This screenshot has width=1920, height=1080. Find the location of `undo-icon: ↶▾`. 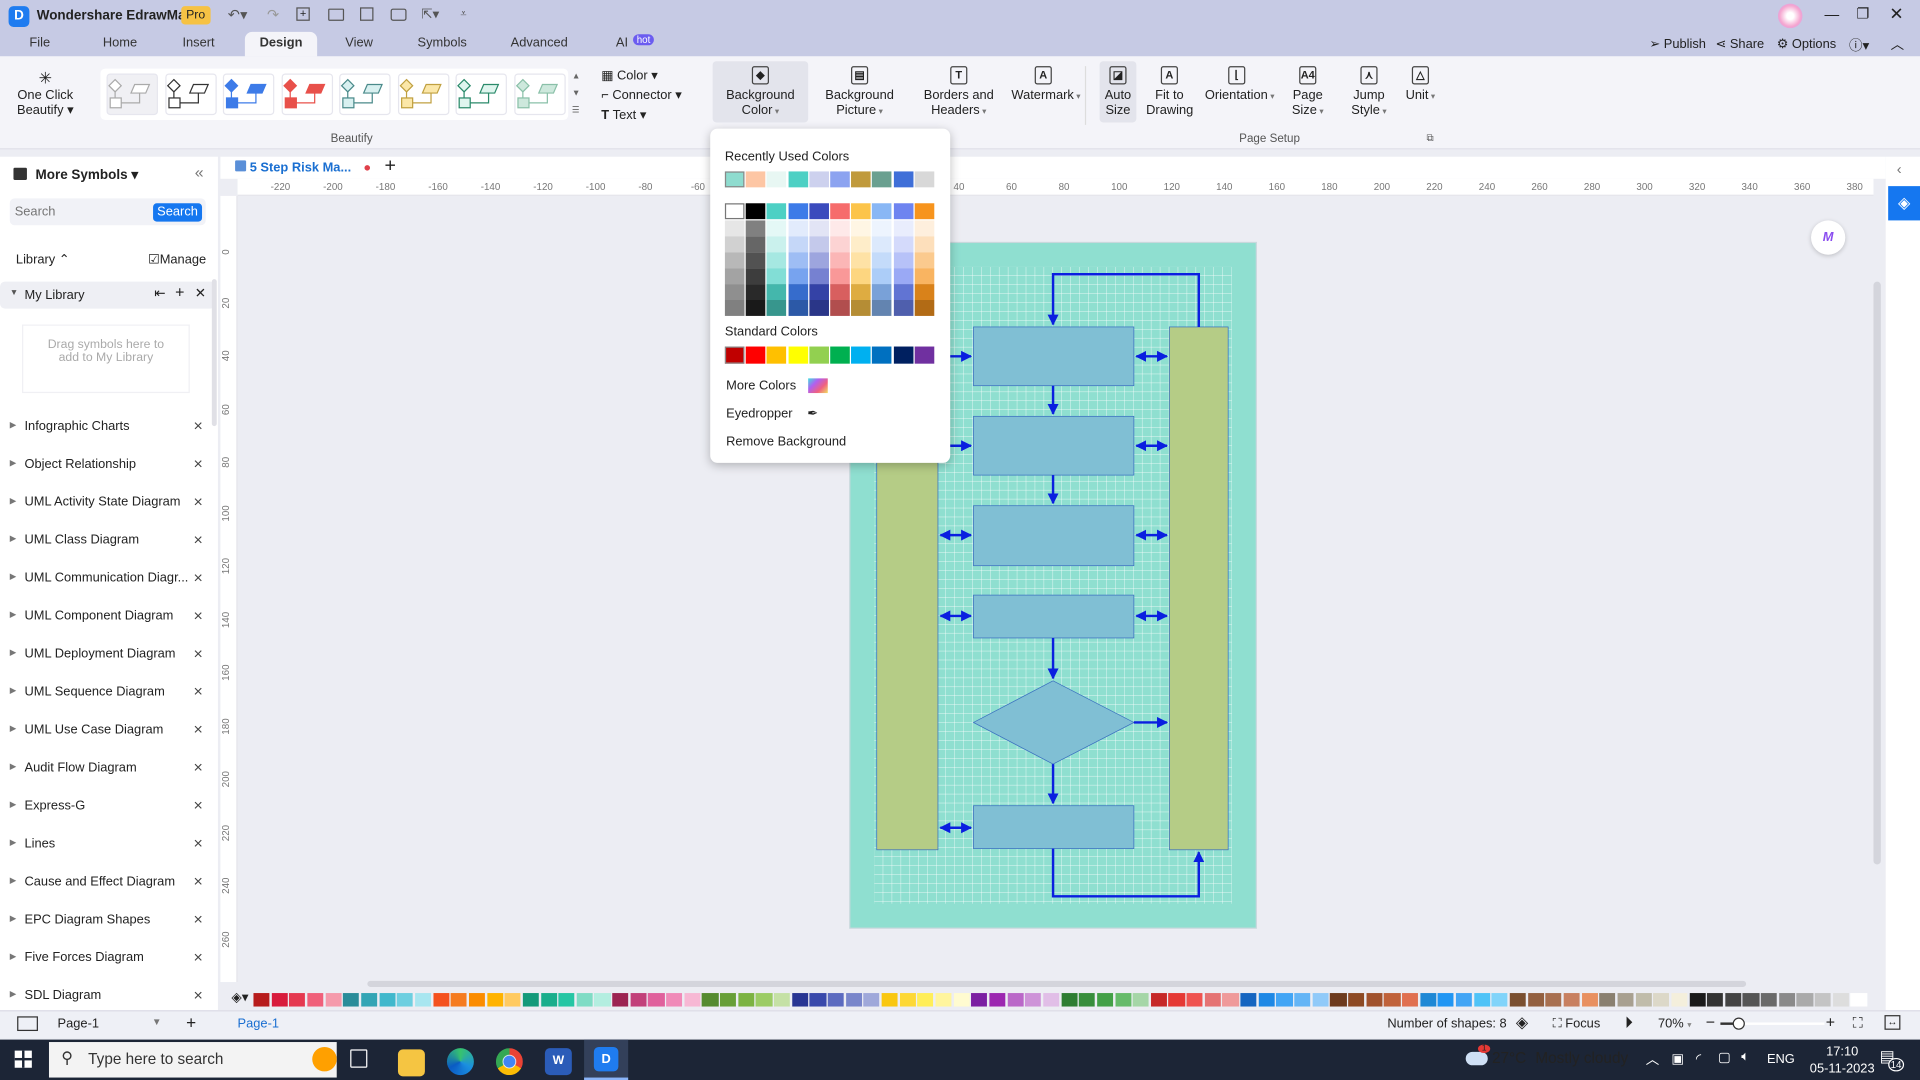

undo-icon: ↶▾ is located at coordinates (238, 14).